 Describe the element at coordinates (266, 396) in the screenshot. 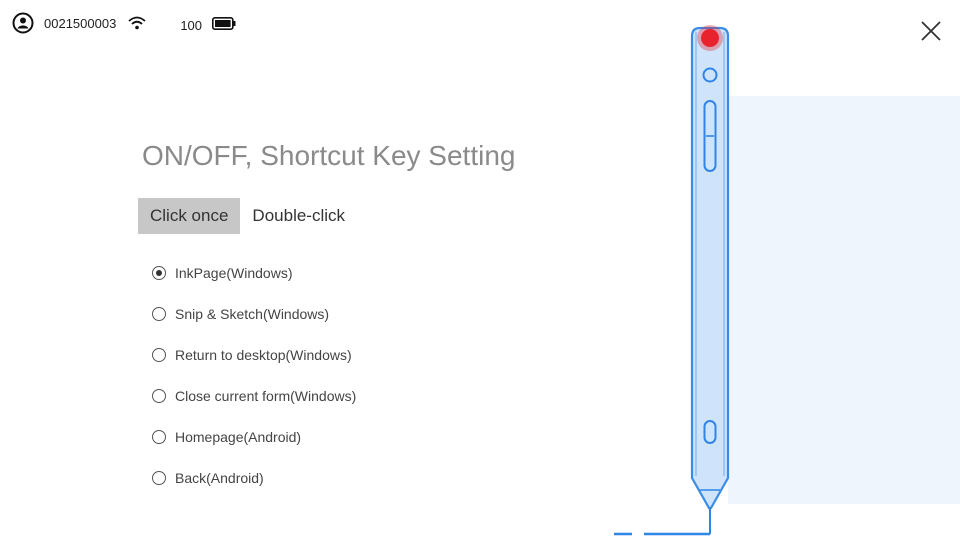

I see `option-label: Close current form(Windows)` at that location.